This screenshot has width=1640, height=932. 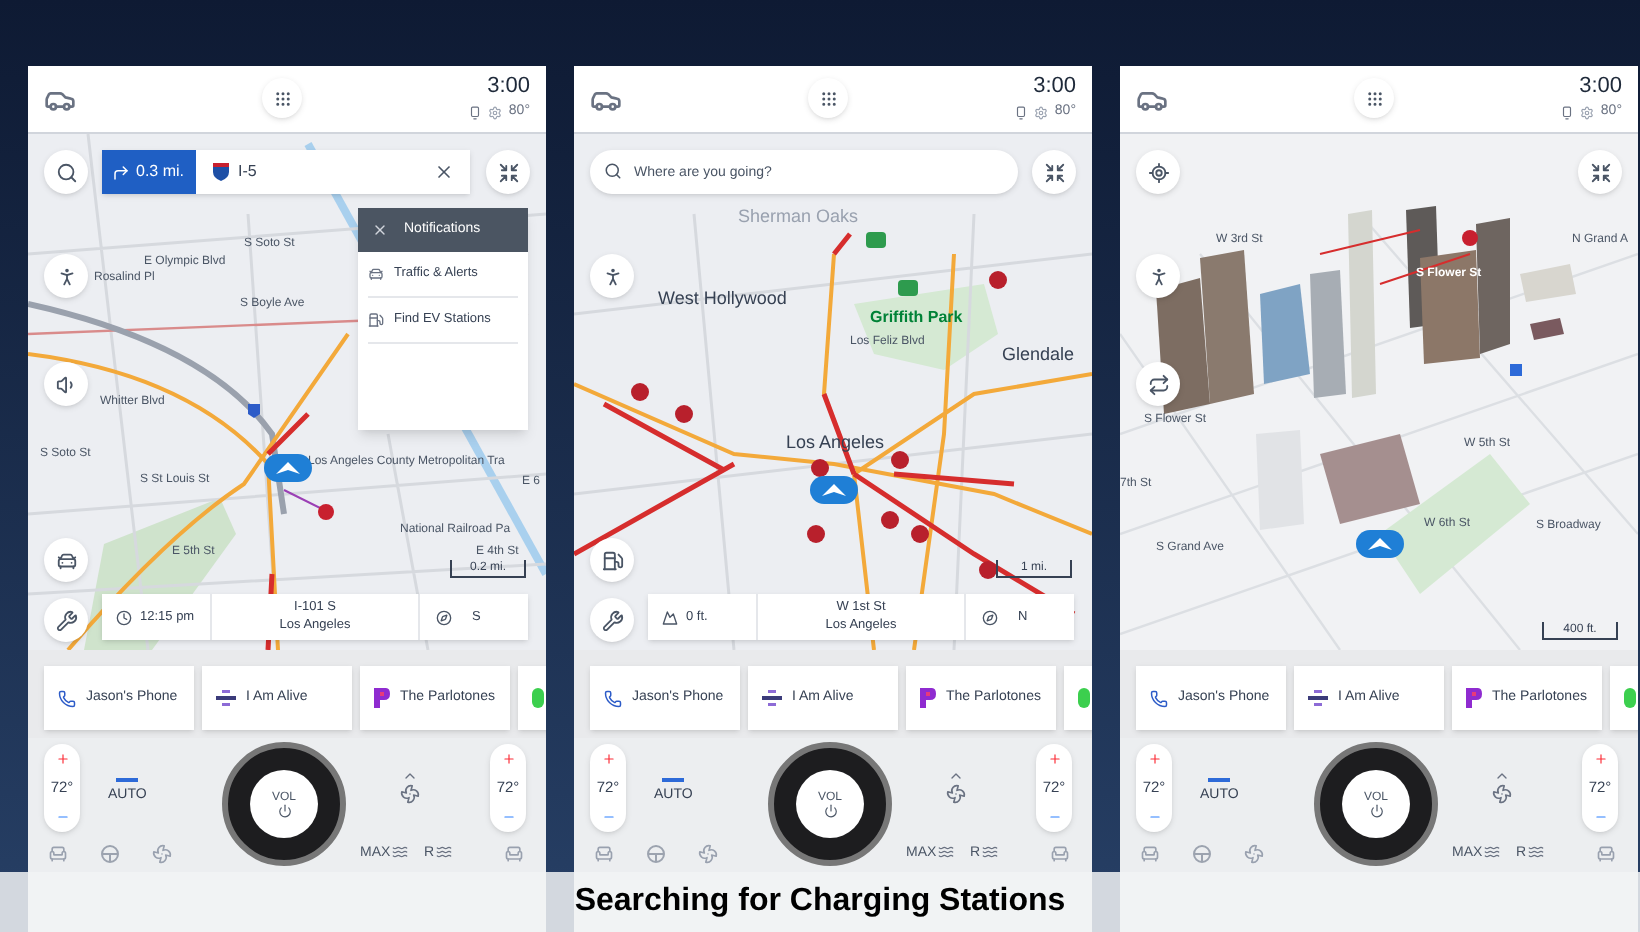 What do you see at coordinates (247, 172) in the screenshot?
I see `road-name: I-5` at bounding box center [247, 172].